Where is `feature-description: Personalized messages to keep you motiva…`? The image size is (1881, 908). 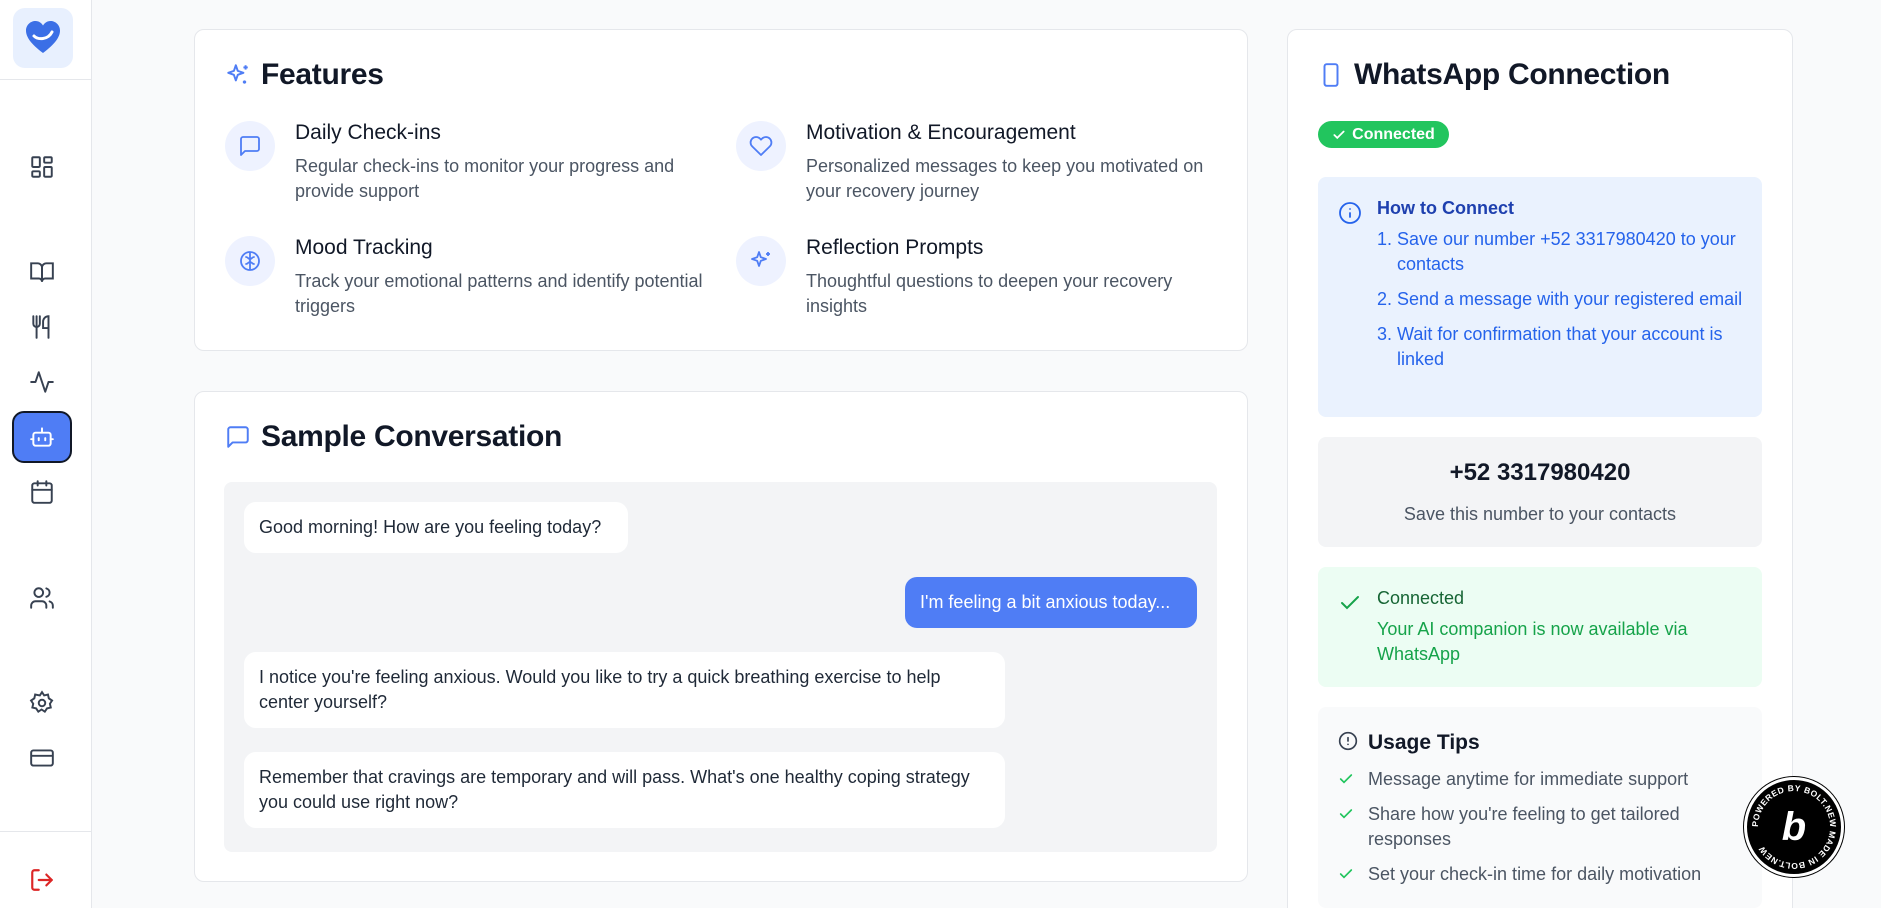 feature-description: Personalized messages to keep you motiva… is located at coordinates (1005, 178).